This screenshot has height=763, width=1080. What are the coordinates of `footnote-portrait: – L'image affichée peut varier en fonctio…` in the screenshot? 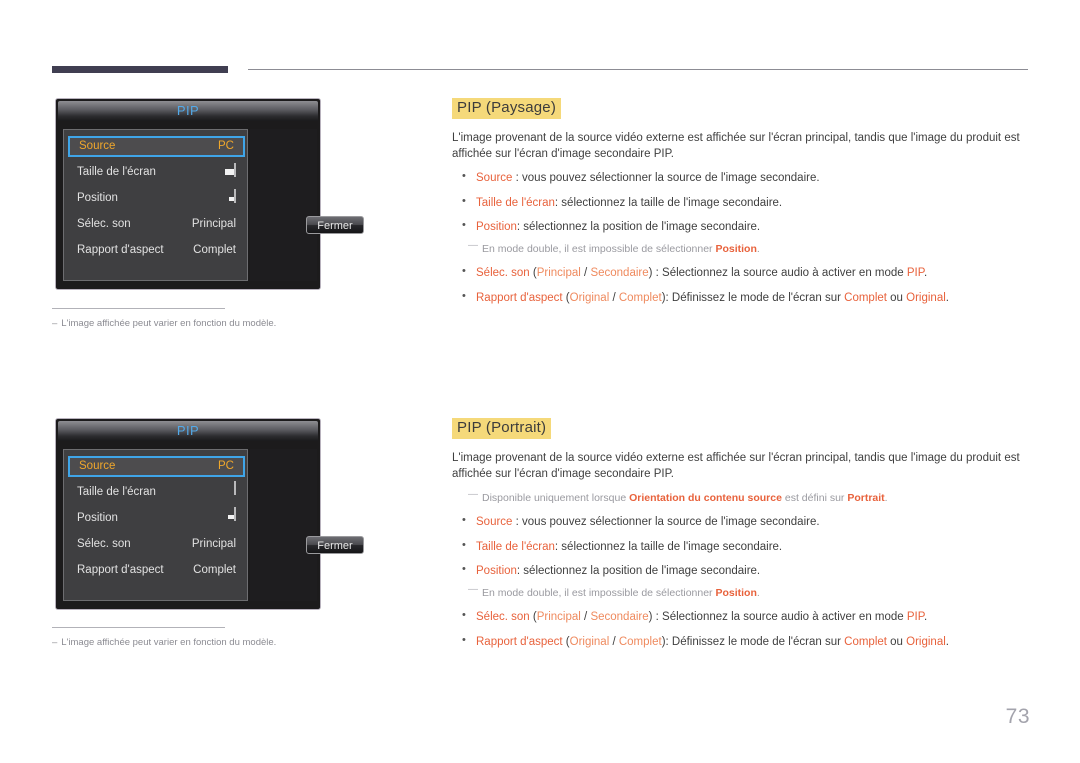 It's located at (252, 637).